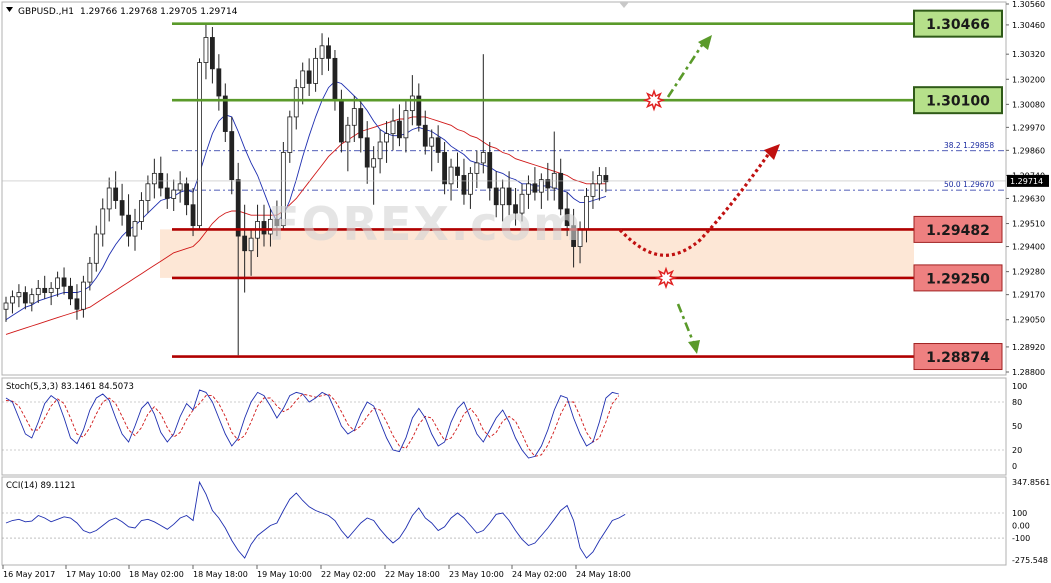  What do you see at coordinates (1028, 127) in the screenshot?
I see `price-axis-tick-label: 1.29970` at bounding box center [1028, 127].